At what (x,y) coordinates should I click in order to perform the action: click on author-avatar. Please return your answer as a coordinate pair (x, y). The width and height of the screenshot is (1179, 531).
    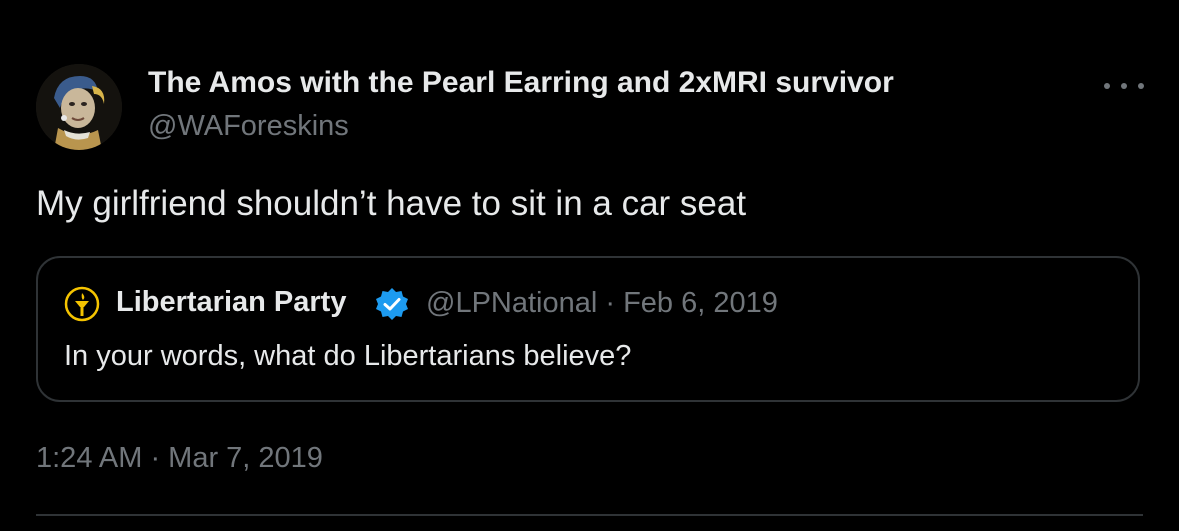
    Looking at the image, I should click on (79, 107).